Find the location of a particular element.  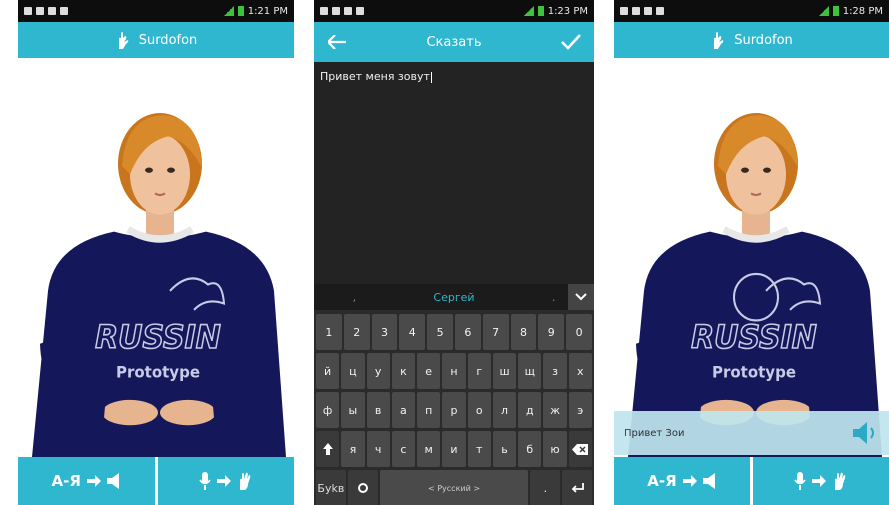

spoken-text: Привет Зои is located at coordinates (654, 433).